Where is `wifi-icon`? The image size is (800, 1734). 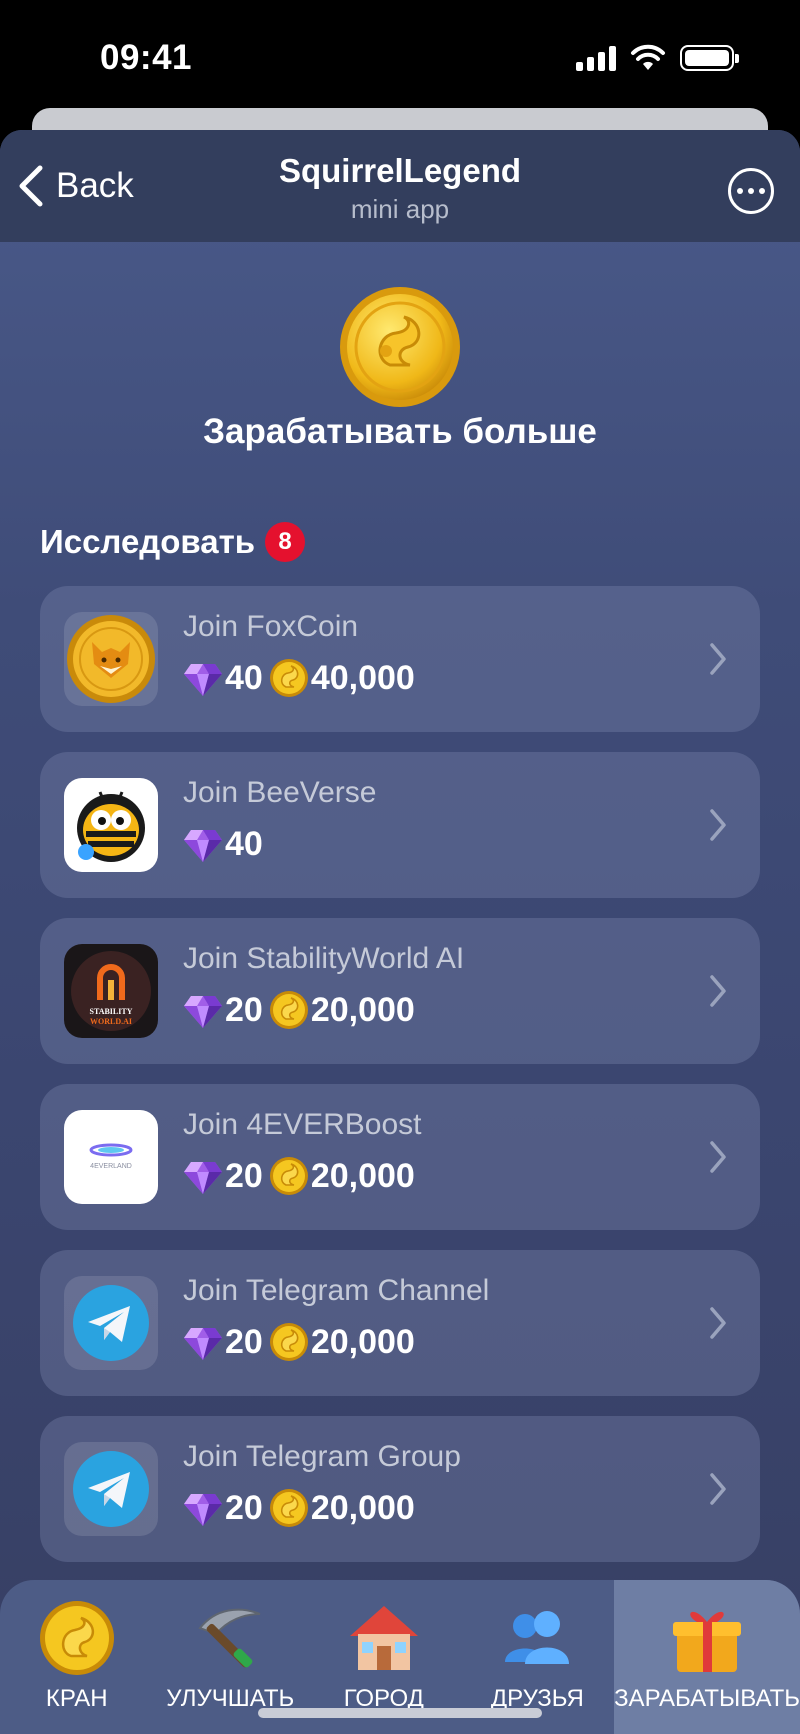 wifi-icon is located at coordinates (648, 57).